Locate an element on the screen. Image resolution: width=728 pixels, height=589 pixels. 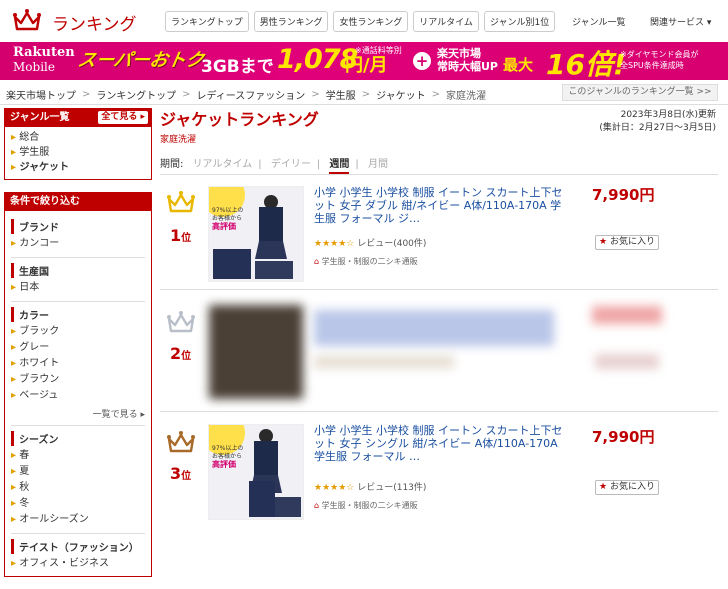
nav-genre-top: ジャンル別1位 is located at coordinates (519, 21).